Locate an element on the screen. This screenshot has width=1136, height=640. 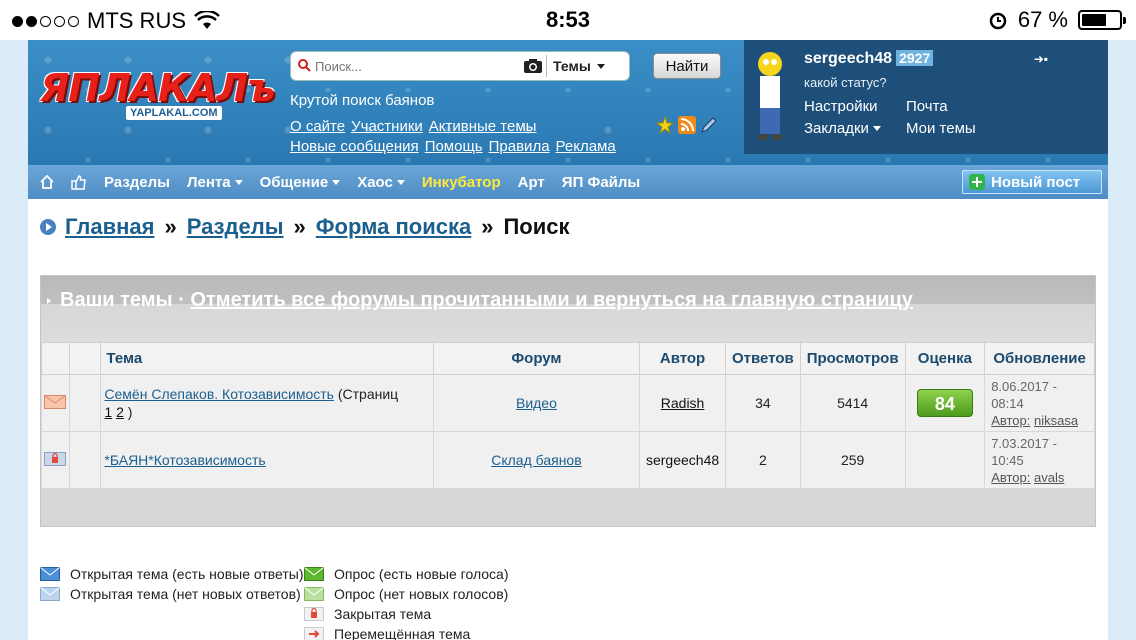
nav-files: ЯП Файлы is located at coordinates (601, 182).